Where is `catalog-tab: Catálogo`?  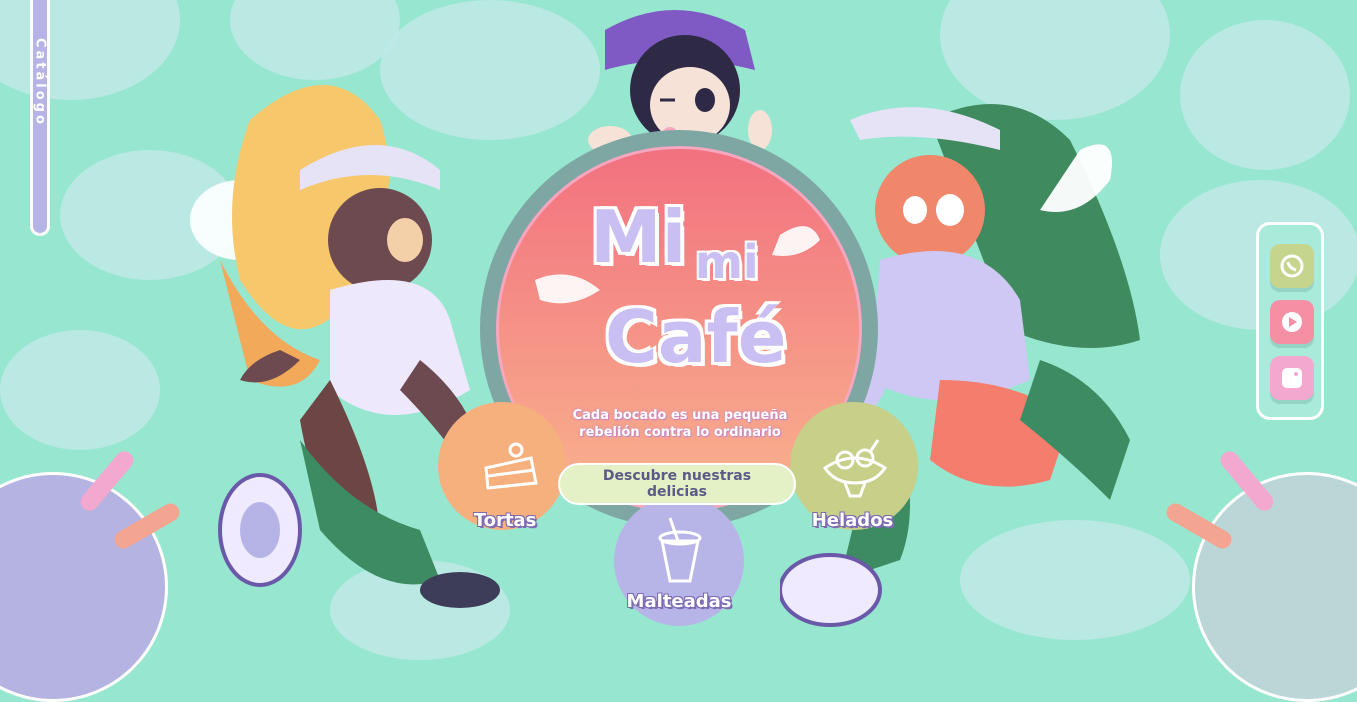
catalog-tab: Catálogo is located at coordinates (40, 118).